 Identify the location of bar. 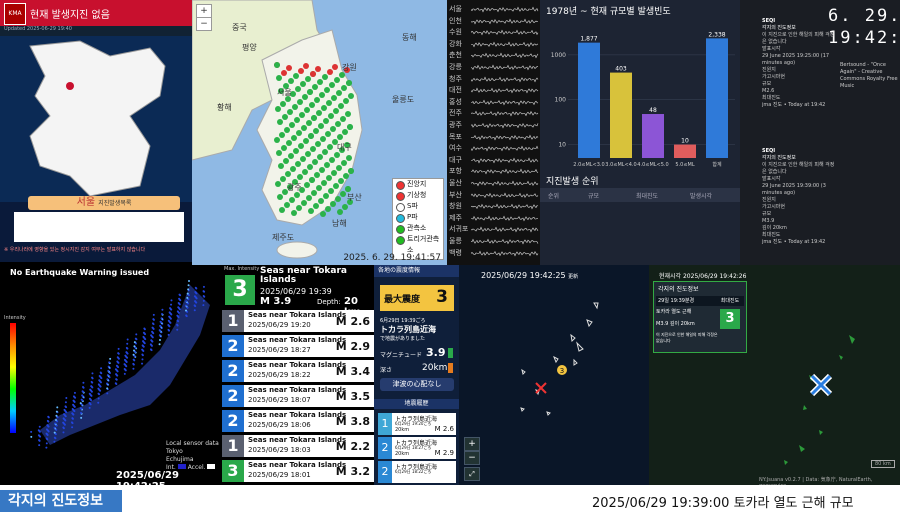
(653, 136).